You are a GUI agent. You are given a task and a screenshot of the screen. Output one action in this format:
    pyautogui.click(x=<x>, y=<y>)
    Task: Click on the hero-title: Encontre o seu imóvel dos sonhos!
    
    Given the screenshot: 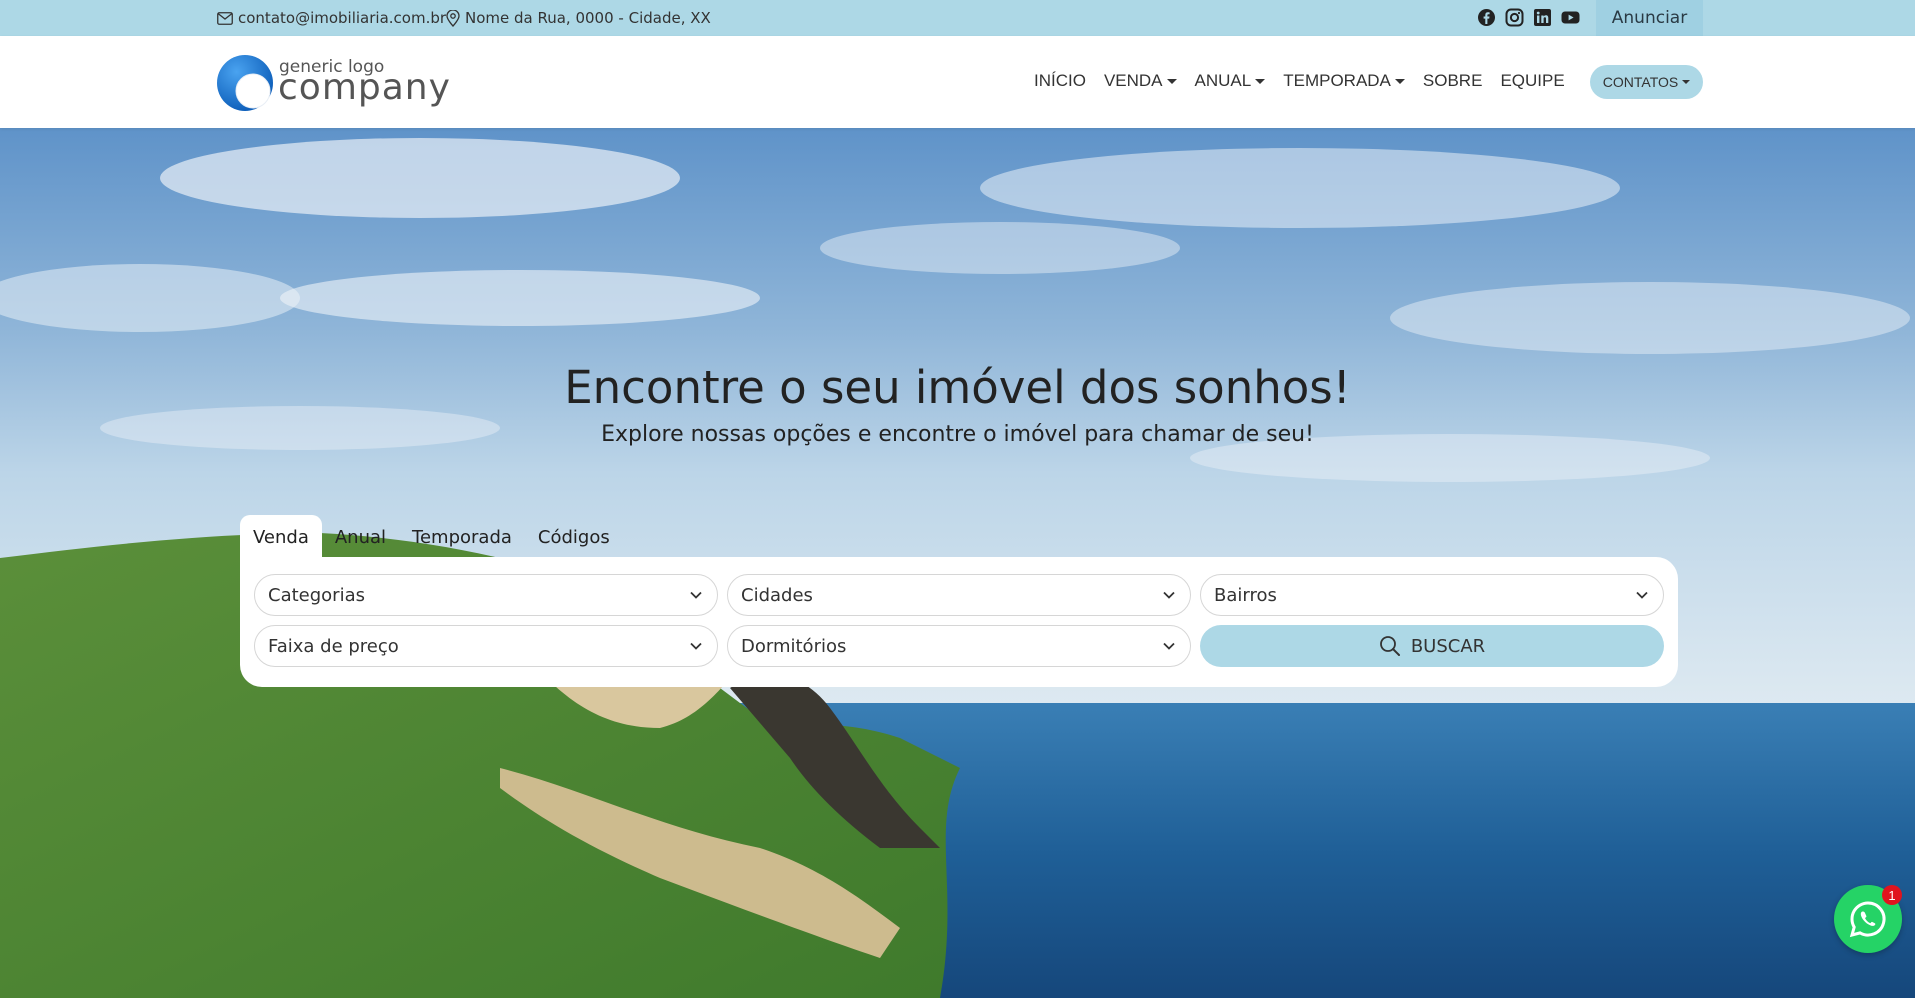 What is the action you would take?
    pyautogui.click(x=957, y=387)
    